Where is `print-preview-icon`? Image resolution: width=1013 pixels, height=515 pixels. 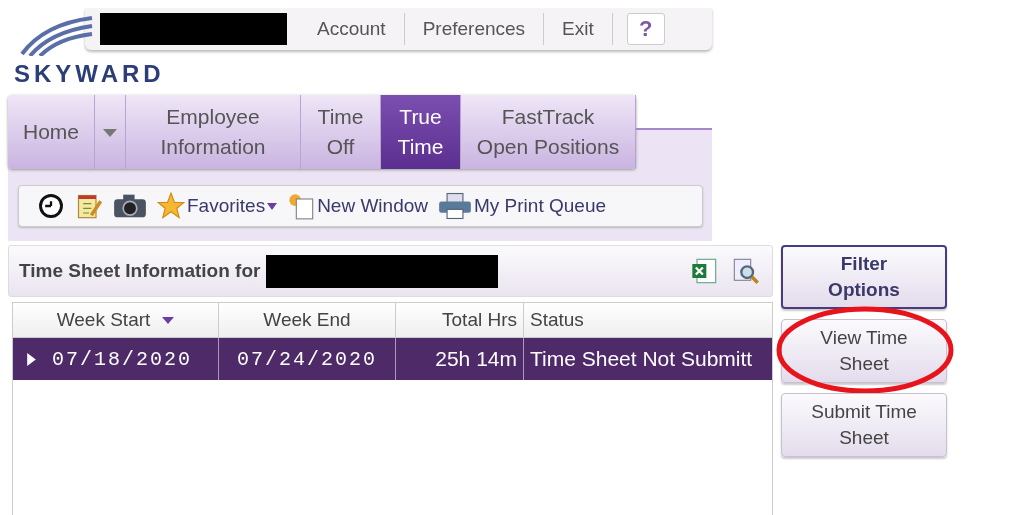 print-preview-icon is located at coordinates (746, 271).